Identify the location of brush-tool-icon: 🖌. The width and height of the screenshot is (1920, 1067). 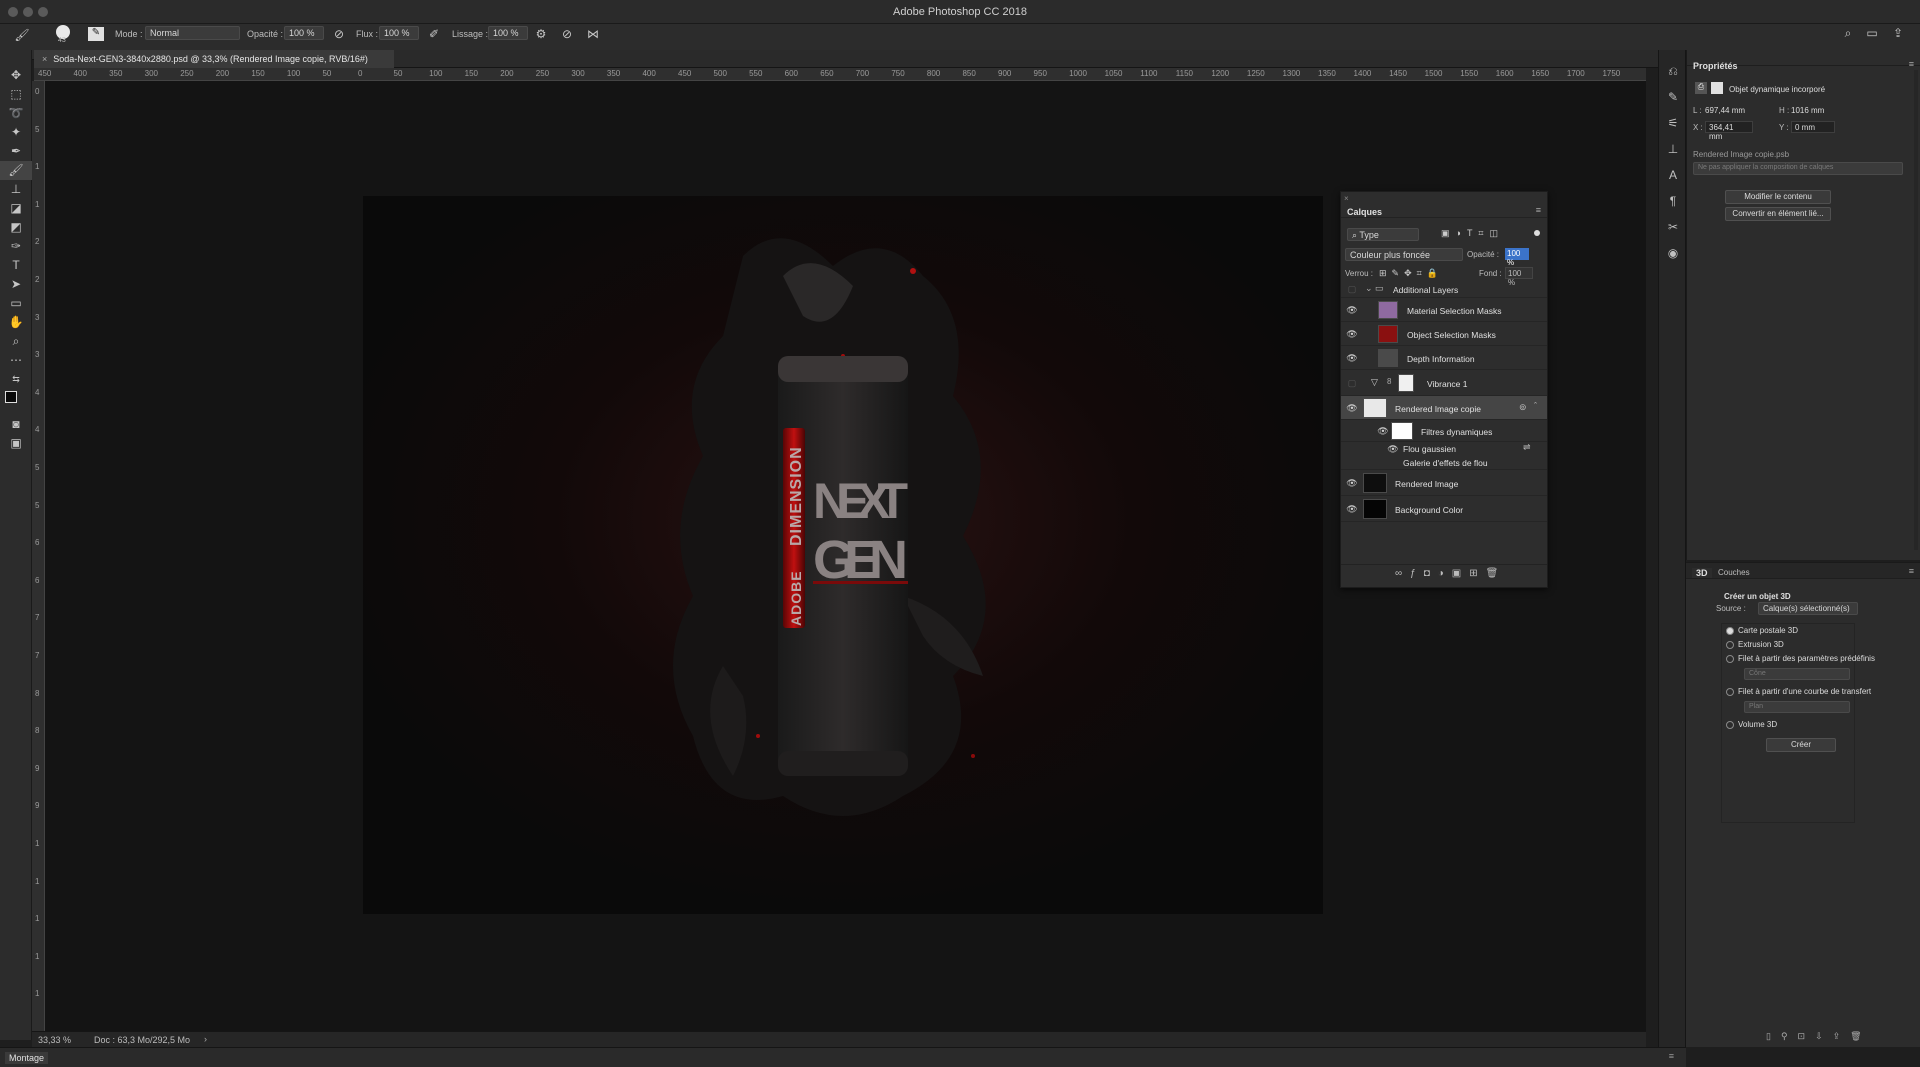
(22, 35).